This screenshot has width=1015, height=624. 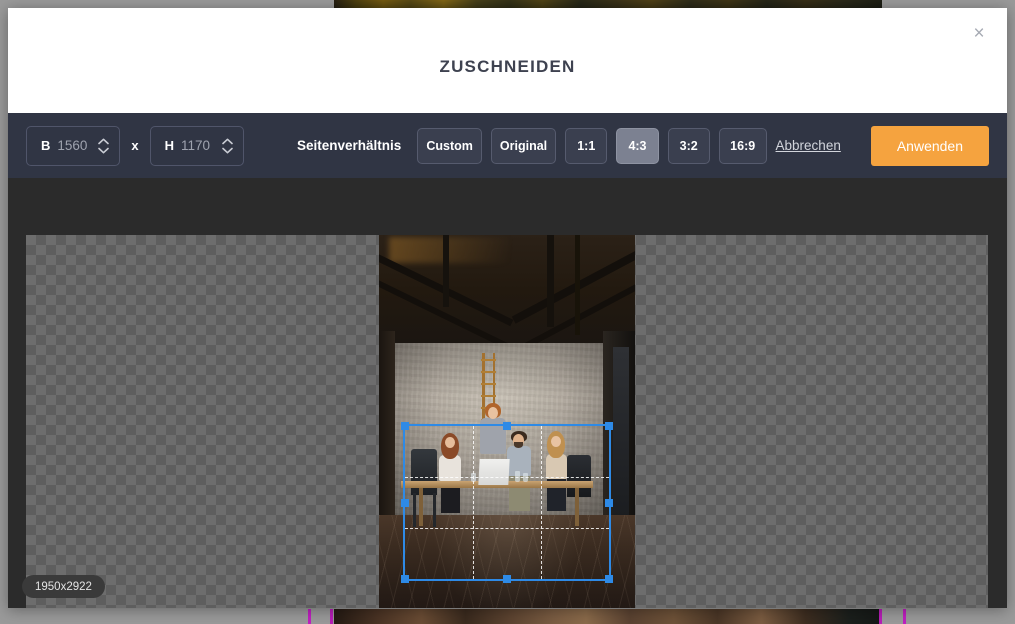 I want to click on width-input: B 1560, so click(x=73, y=145).